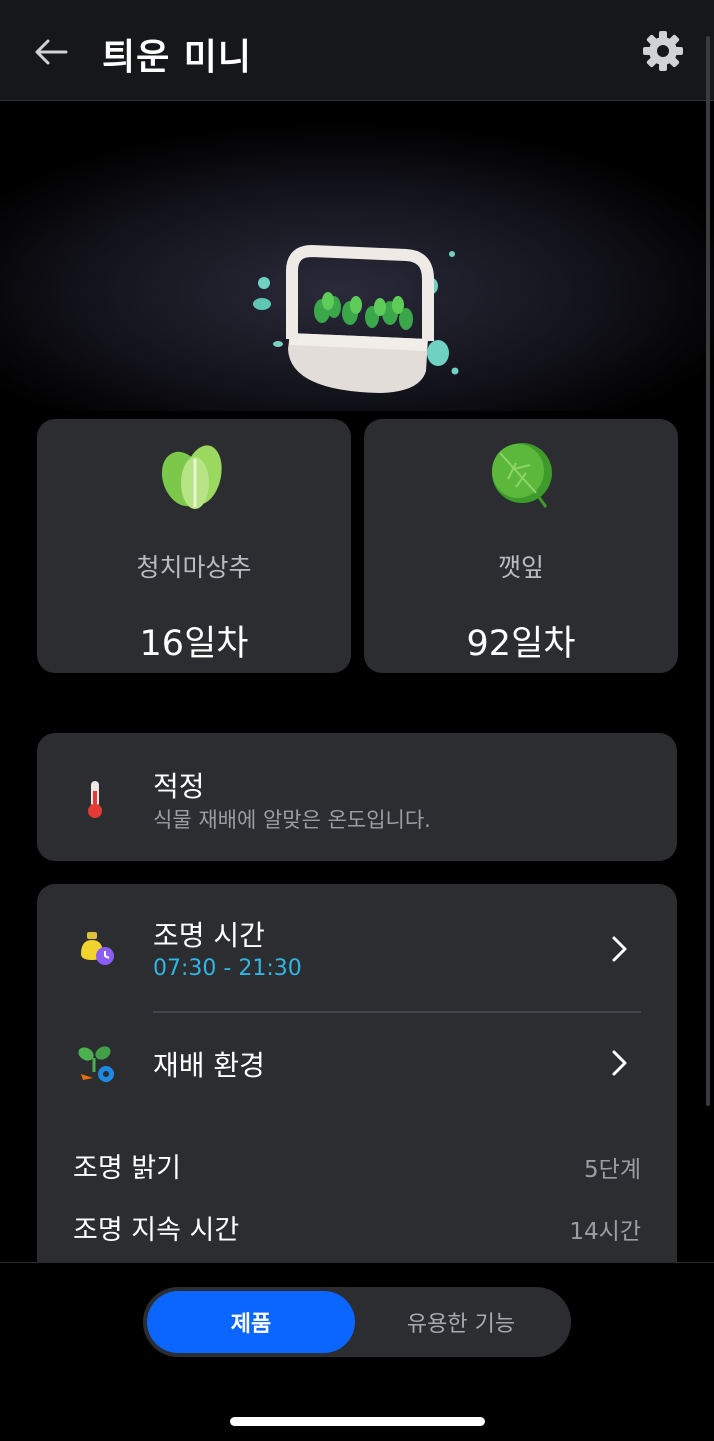  What do you see at coordinates (127, 1168) in the screenshot?
I see `light-brightness-label: 조명 밝기` at bounding box center [127, 1168].